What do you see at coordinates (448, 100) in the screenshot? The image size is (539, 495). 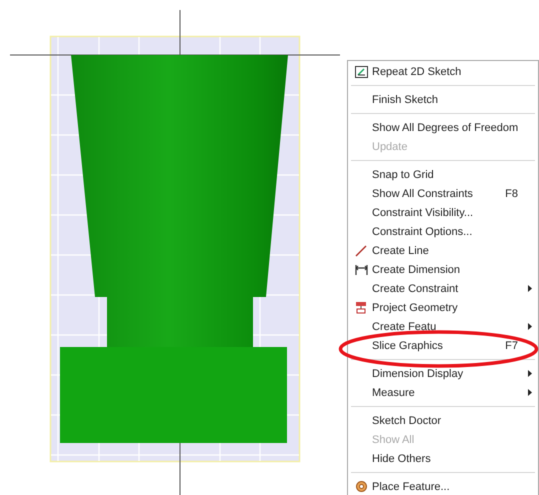 I see `menu-item: Finish Sketch` at bounding box center [448, 100].